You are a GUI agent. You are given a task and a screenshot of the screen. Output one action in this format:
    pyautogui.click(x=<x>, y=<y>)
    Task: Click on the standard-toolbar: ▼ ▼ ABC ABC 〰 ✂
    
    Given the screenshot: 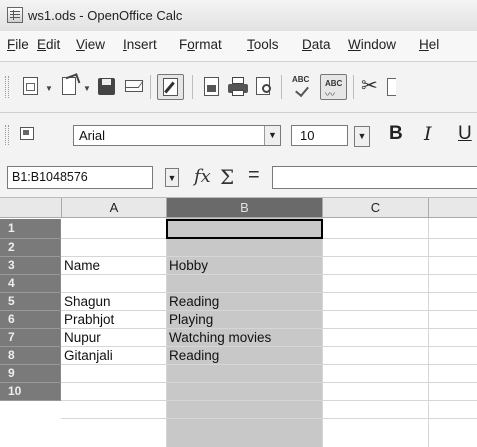 What is the action you would take?
    pyautogui.click(x=238, y=87)
    